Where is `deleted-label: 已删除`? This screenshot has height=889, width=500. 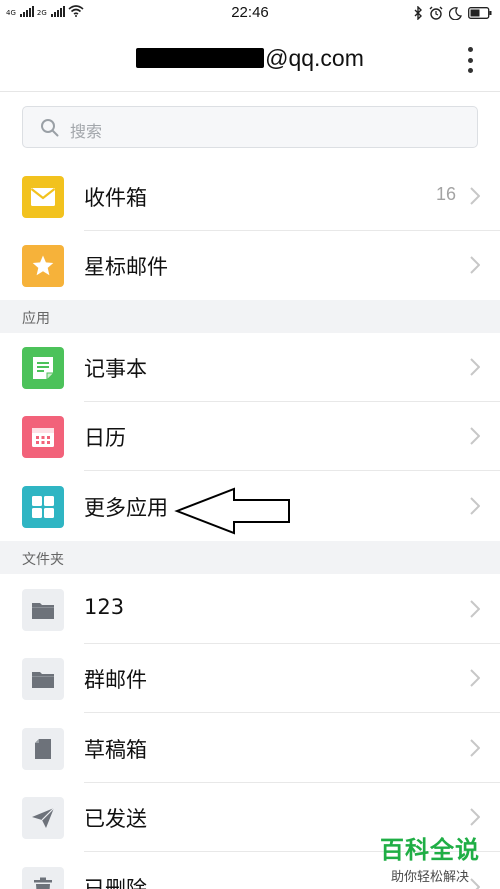 deleted-label: 已删除 is located at coordinates (115, 883).